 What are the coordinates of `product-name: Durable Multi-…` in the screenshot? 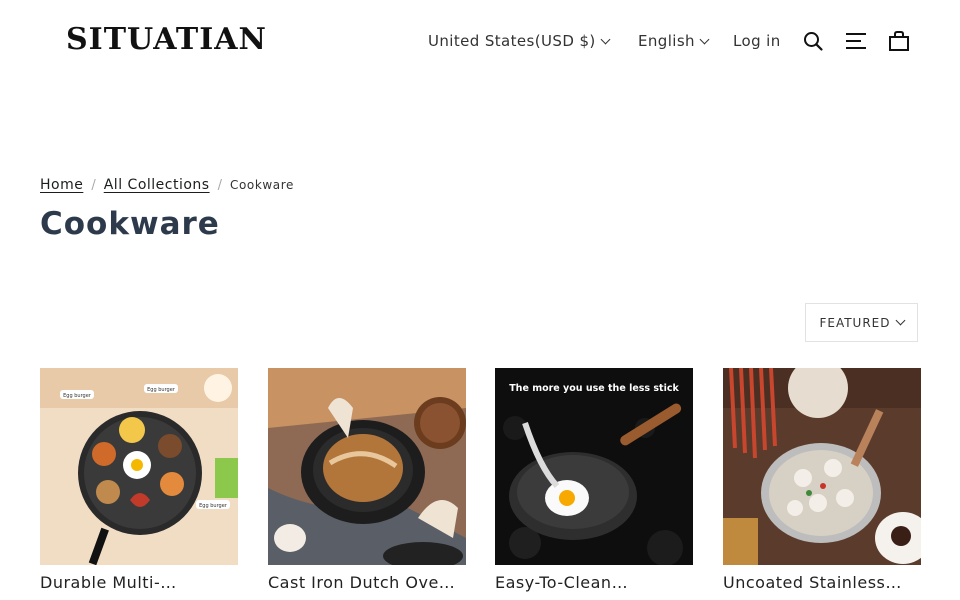 It's located at (139, 582).